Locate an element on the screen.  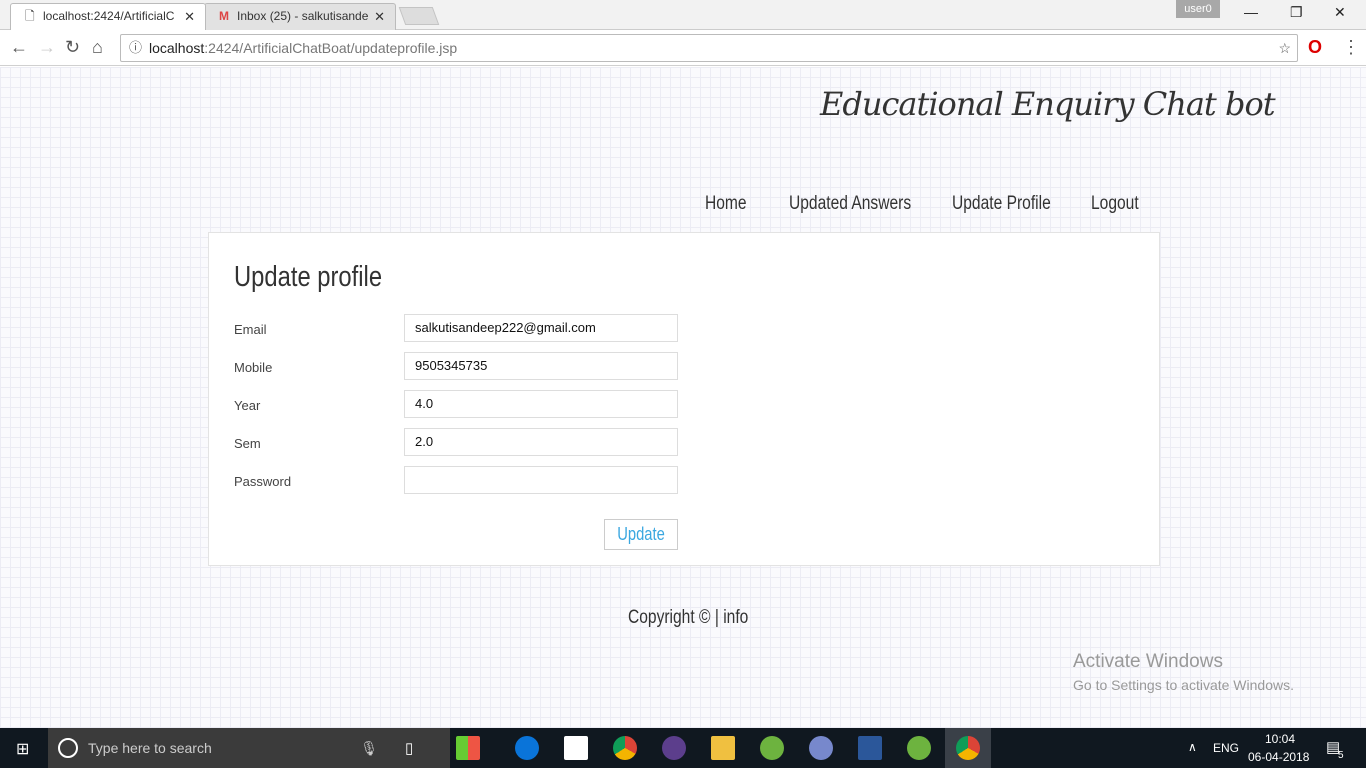
windows-start-icon: ⊞ is located at coordinates (22, 749).